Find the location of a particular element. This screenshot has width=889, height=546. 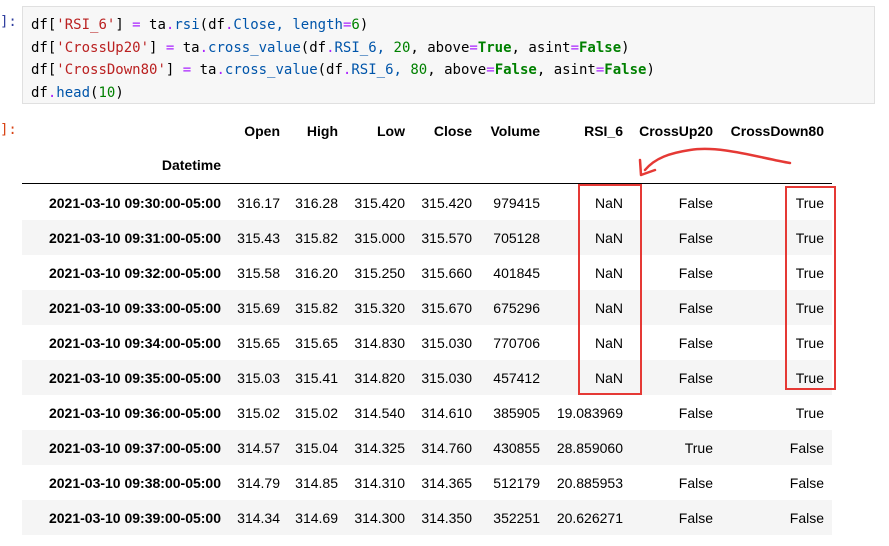

rsi-nan-highlight-box is located at coordinates (610, 289).